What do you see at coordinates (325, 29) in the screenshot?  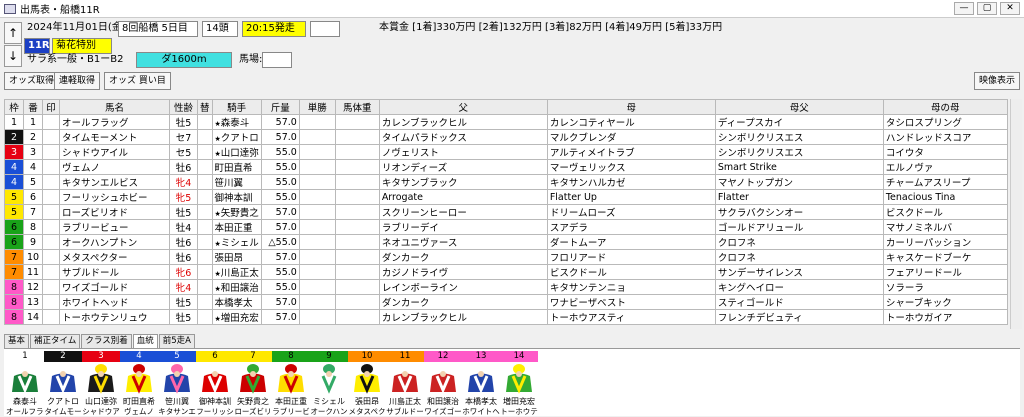 I see `post-time-extra` at bounding box center [325, 29].